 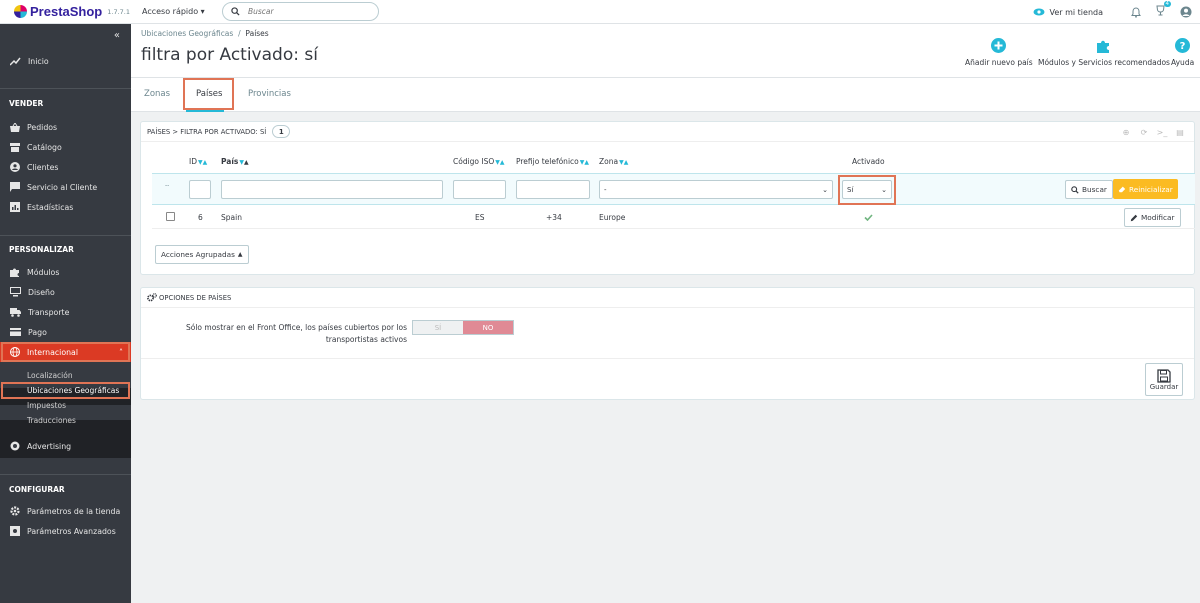 I want to click on sidebar-item-shop-params: Parámetros de la tienda, so click(x=65, y=511).